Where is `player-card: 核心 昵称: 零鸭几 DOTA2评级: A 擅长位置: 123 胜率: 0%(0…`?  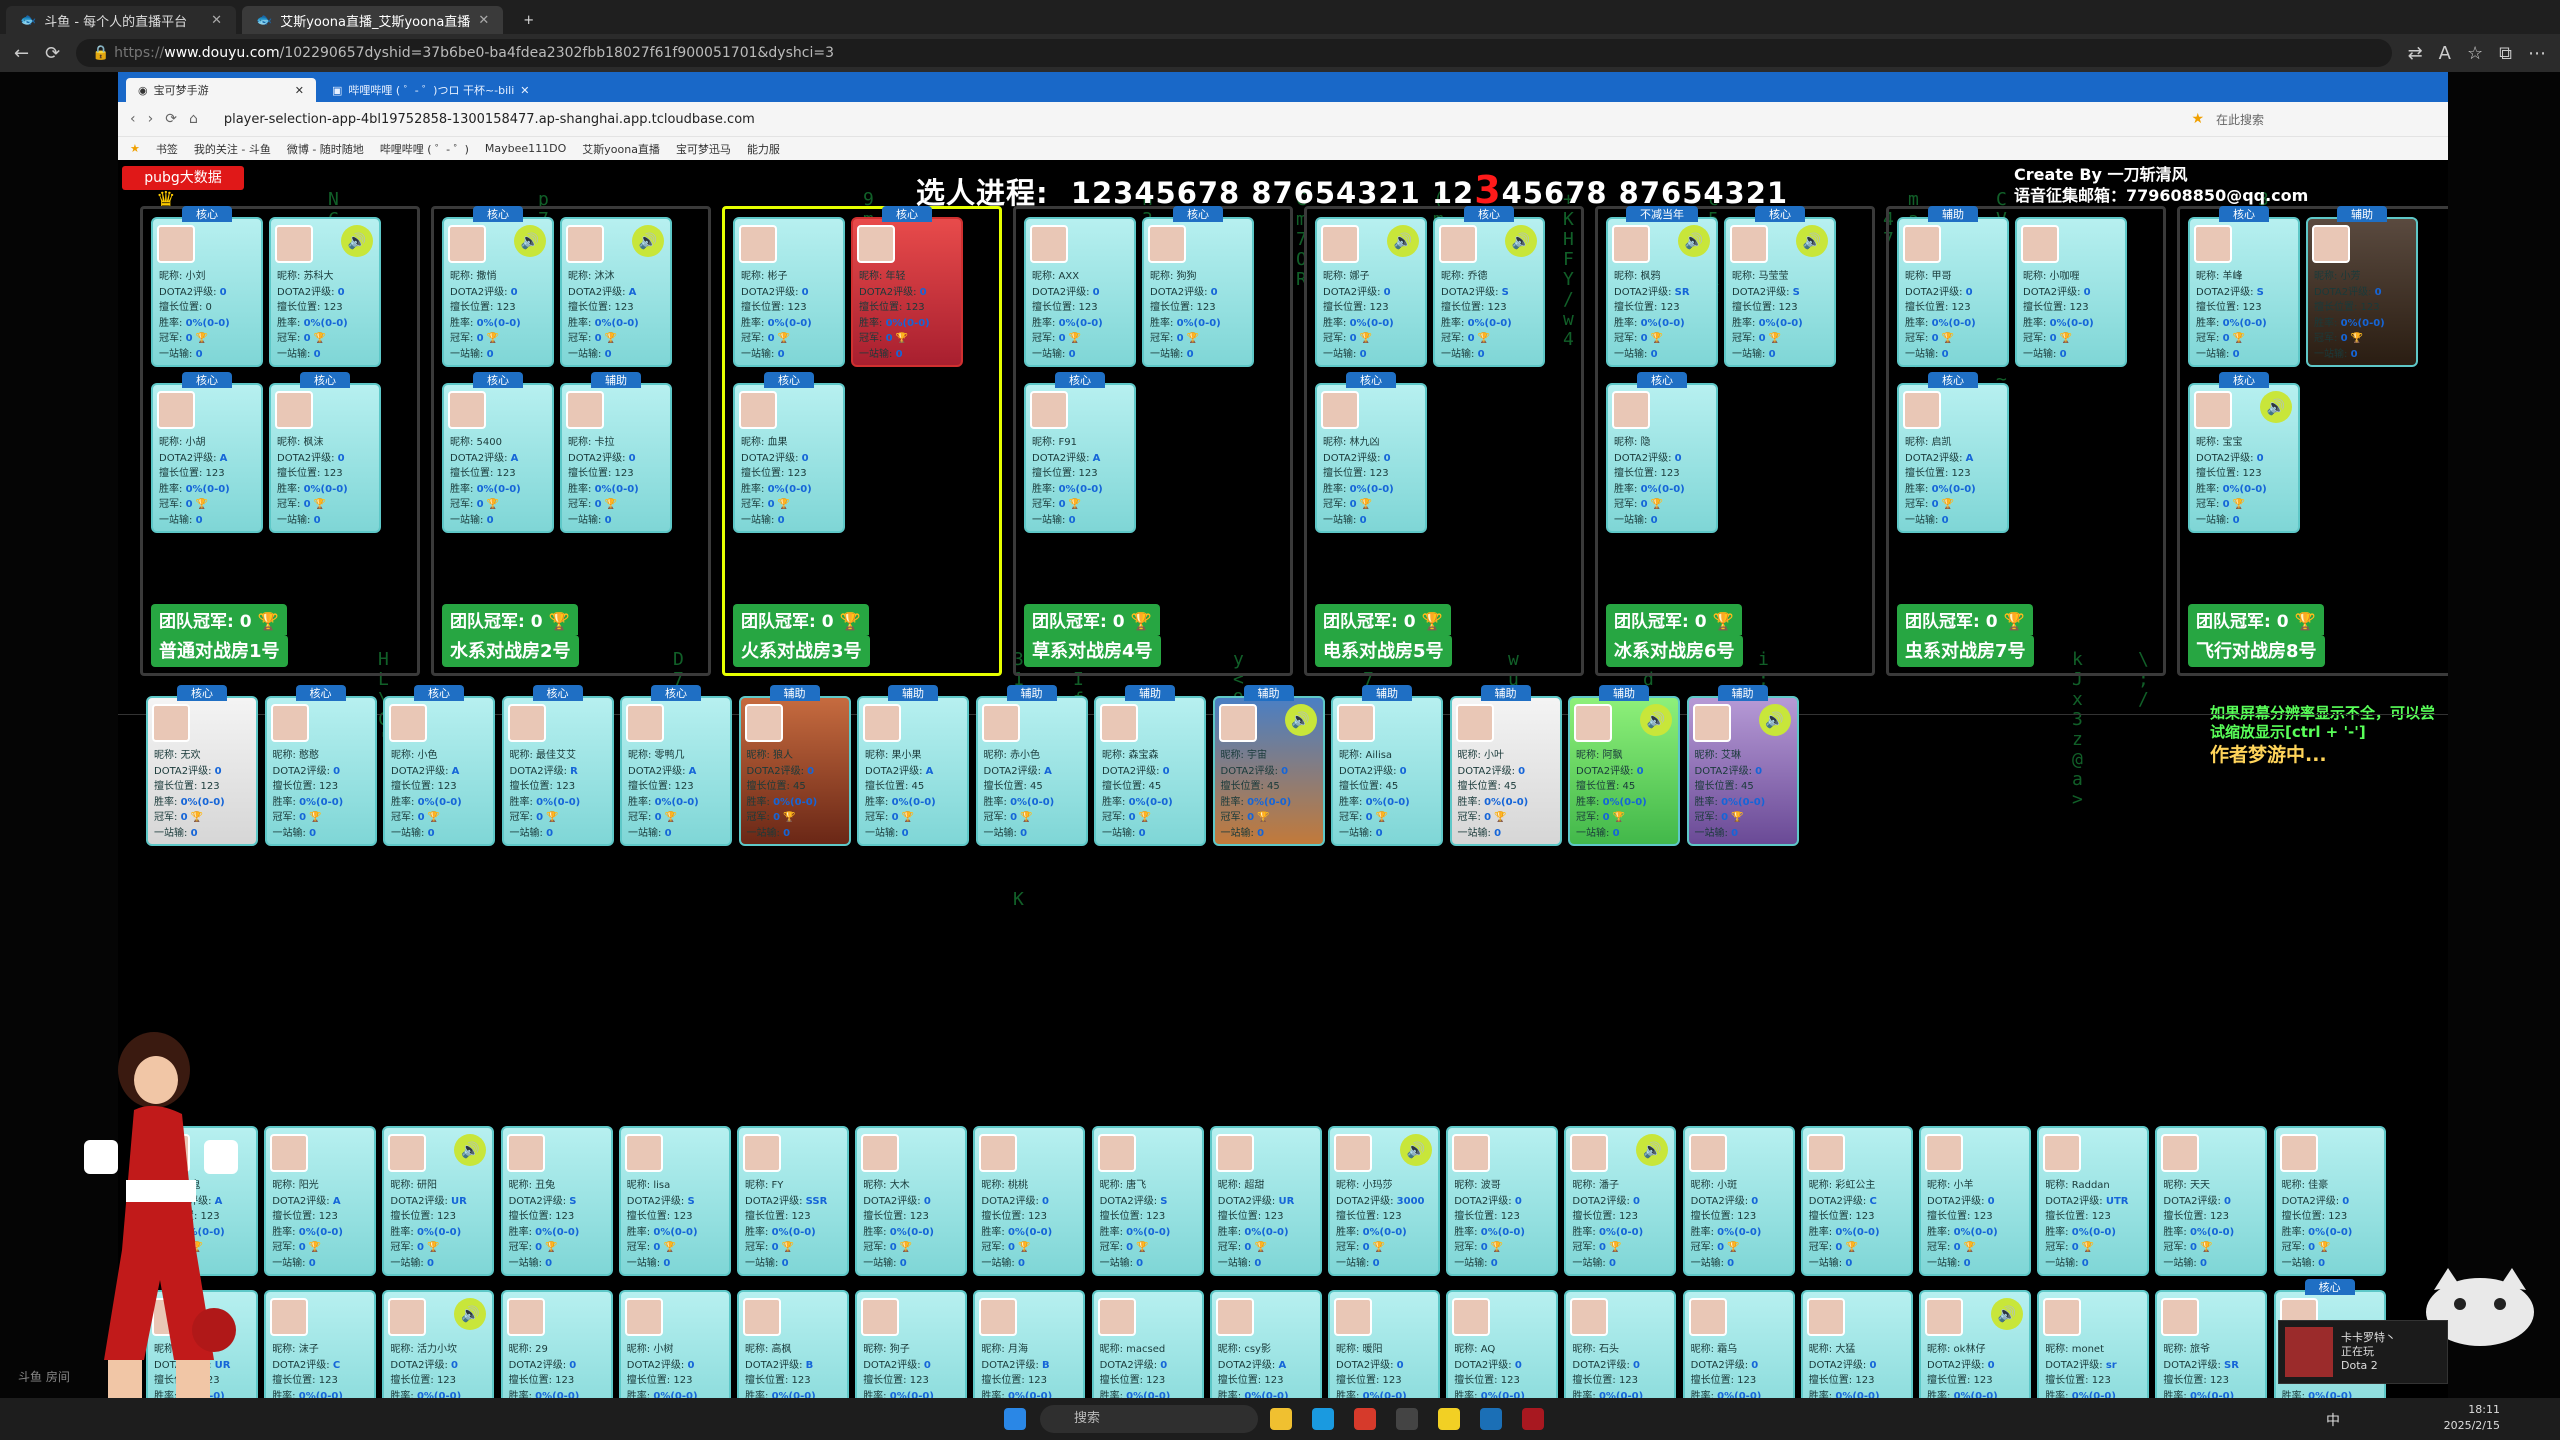 player-card: 核心 昵称: 零鸭几 DOTA2评级: A 擅长位置: 123 胜率: 0%(0… is located at coordinates (676, 765).